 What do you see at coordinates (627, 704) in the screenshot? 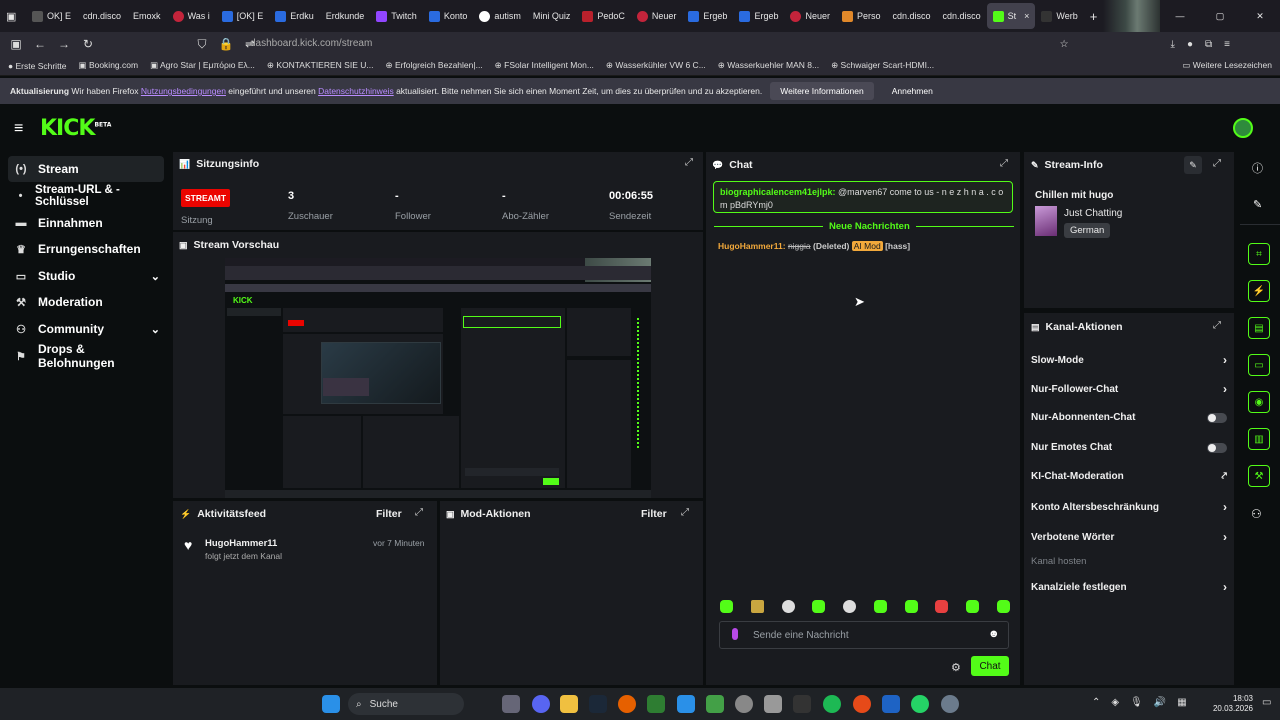
I see `firefox-icon` at bounding box center [627, 704].